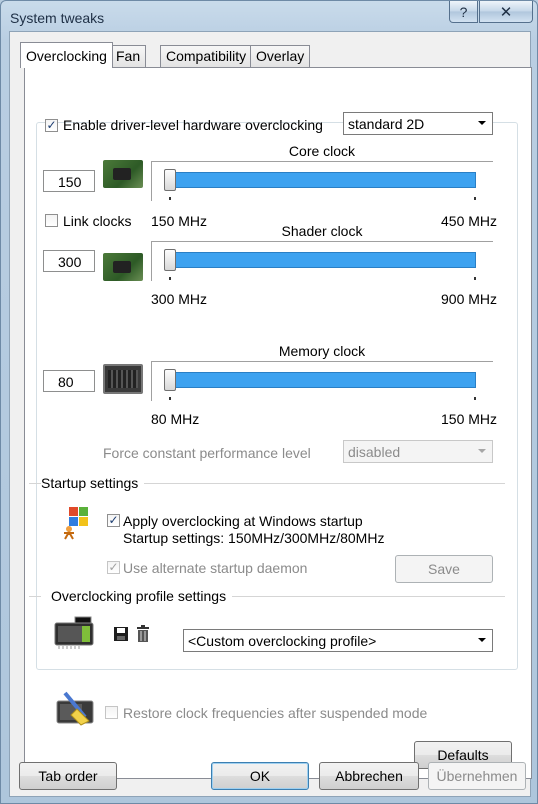  I want to click on startup-settings-text: Startup settings: 150MHz/300MHz/80MHz, so click(254, 538).